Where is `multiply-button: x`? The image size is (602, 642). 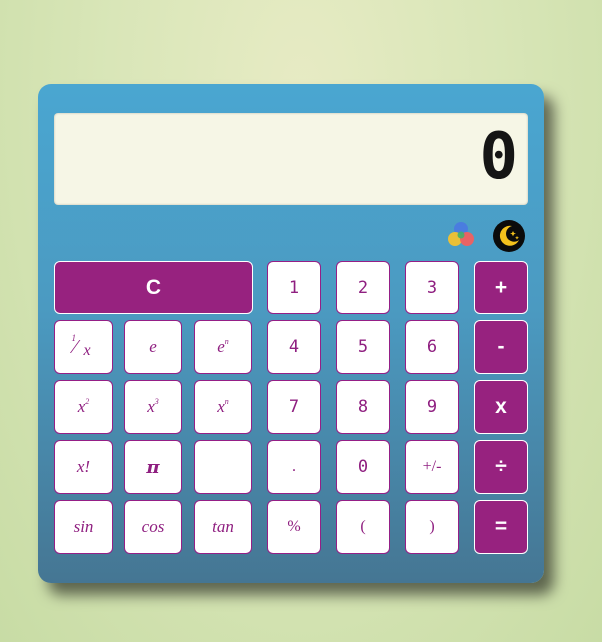
multiply-button: x is located at coordinates (501, 407).